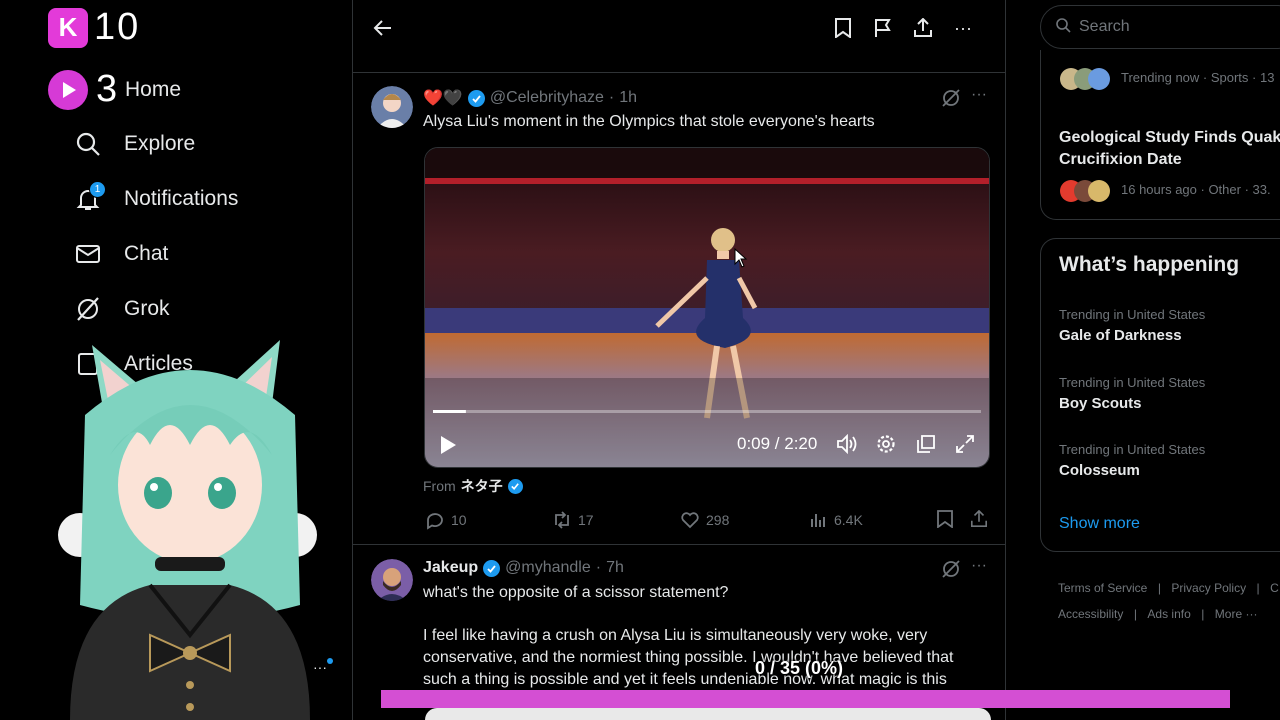 The height and width of the screenshot is (720, 1280). What do you see at coordinates (704, 520) in the screenshot?
I see `like-button: 298` at bounding box center [704, 520].